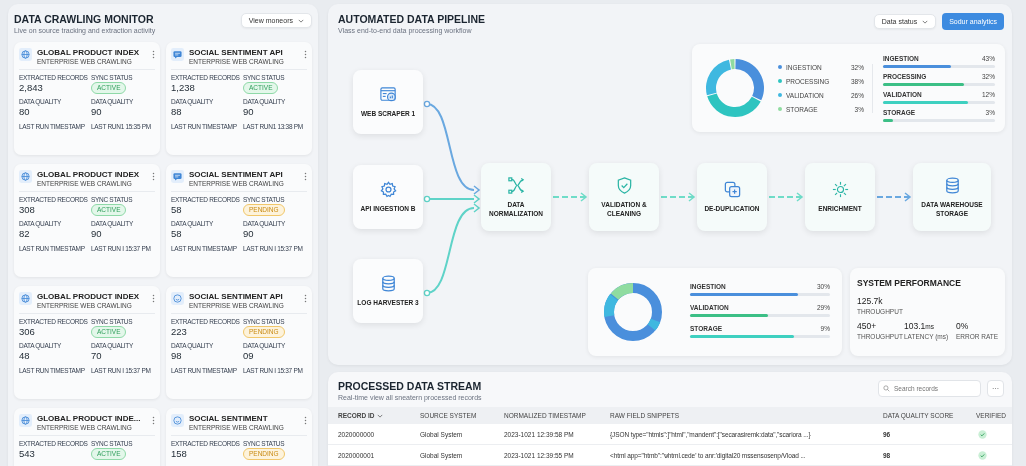 The image size is (1026, 466). I want to click on gear-icon, so click(388, 190).